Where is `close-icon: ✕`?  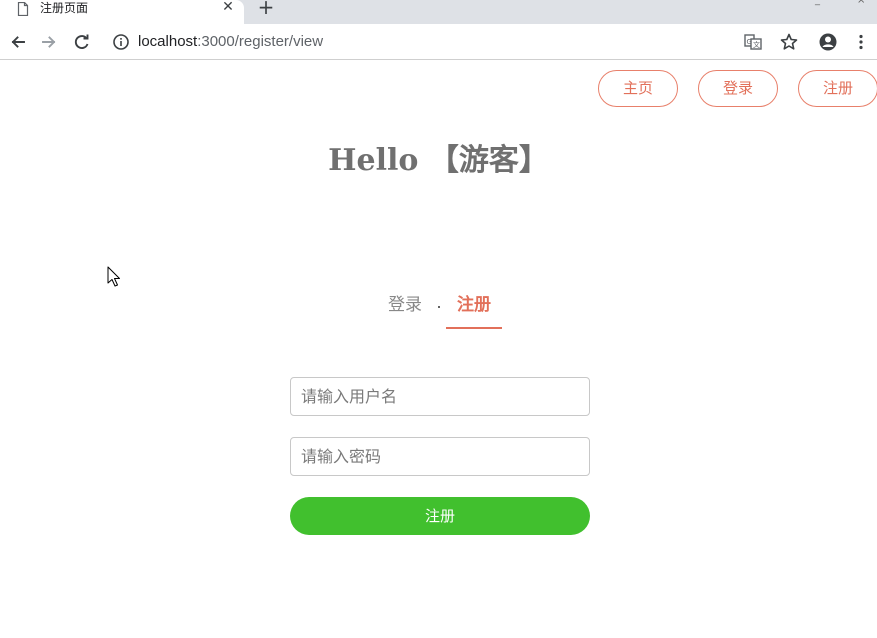 close-icon: ✕ is located at coordinates (228, 8).